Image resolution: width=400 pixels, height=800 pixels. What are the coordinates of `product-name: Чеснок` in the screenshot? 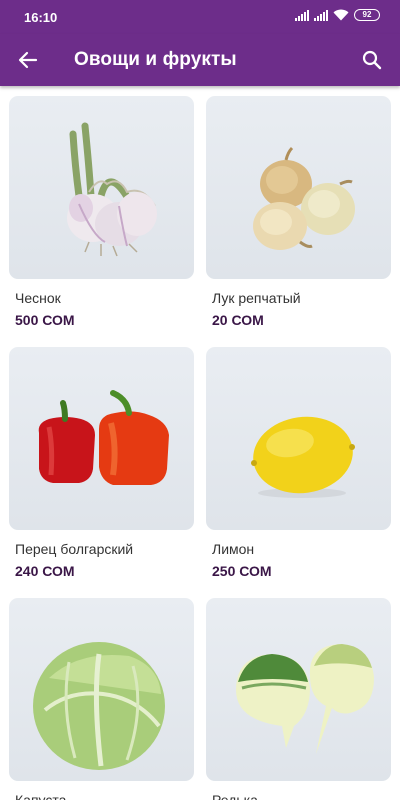 It's located at (38, 298).